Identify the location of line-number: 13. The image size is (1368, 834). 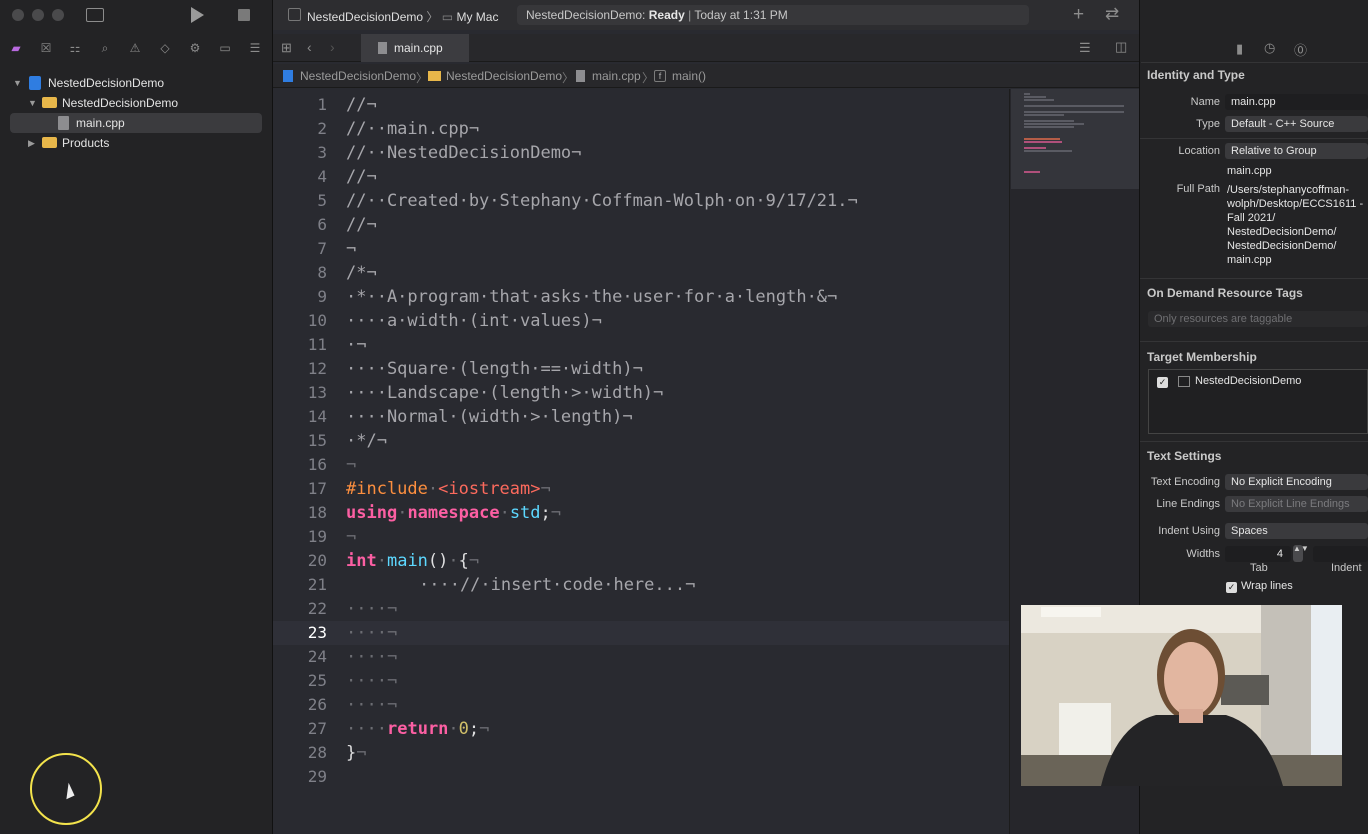
(317, 392).